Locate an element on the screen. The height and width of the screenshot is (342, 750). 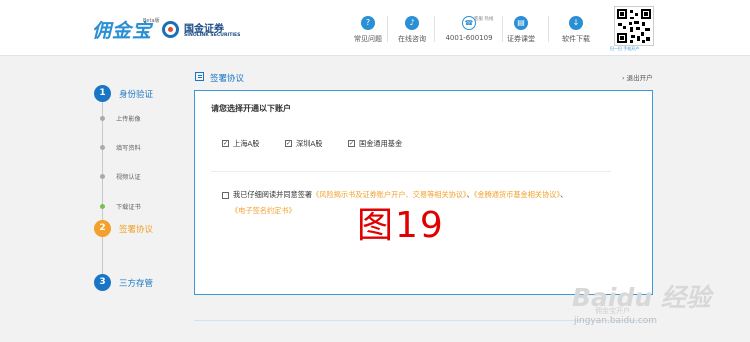
account-label: 国金通用基金 is located at coordinates (381, 143).